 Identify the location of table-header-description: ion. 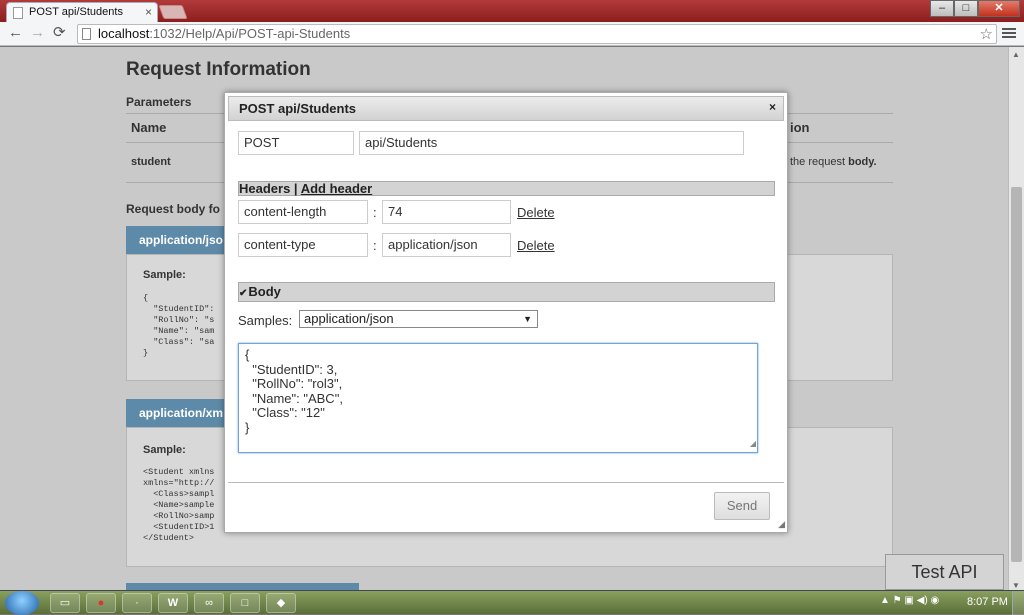
(800, 127).